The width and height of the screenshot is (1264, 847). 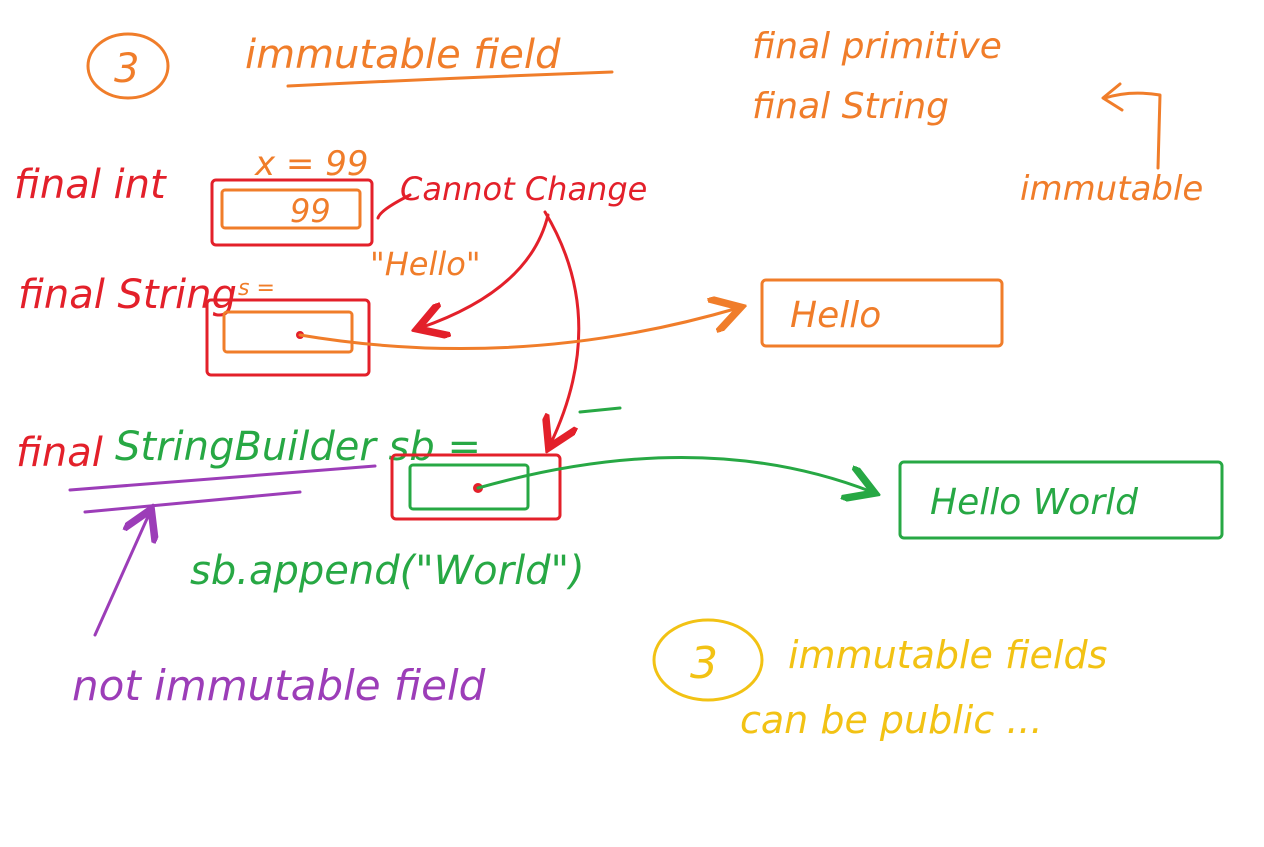 I want to click on string-assignment: s =, so click(x=256, y=288).